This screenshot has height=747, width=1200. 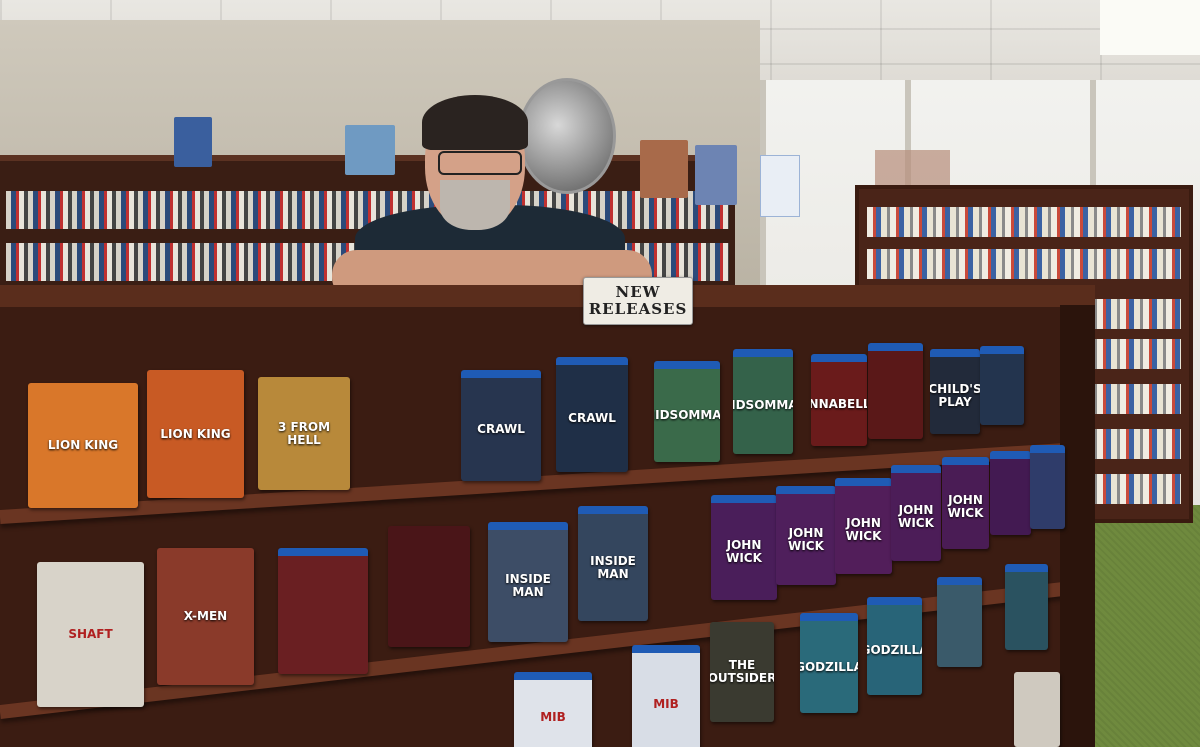 I want to click on hair, so click(x=475, y=122).